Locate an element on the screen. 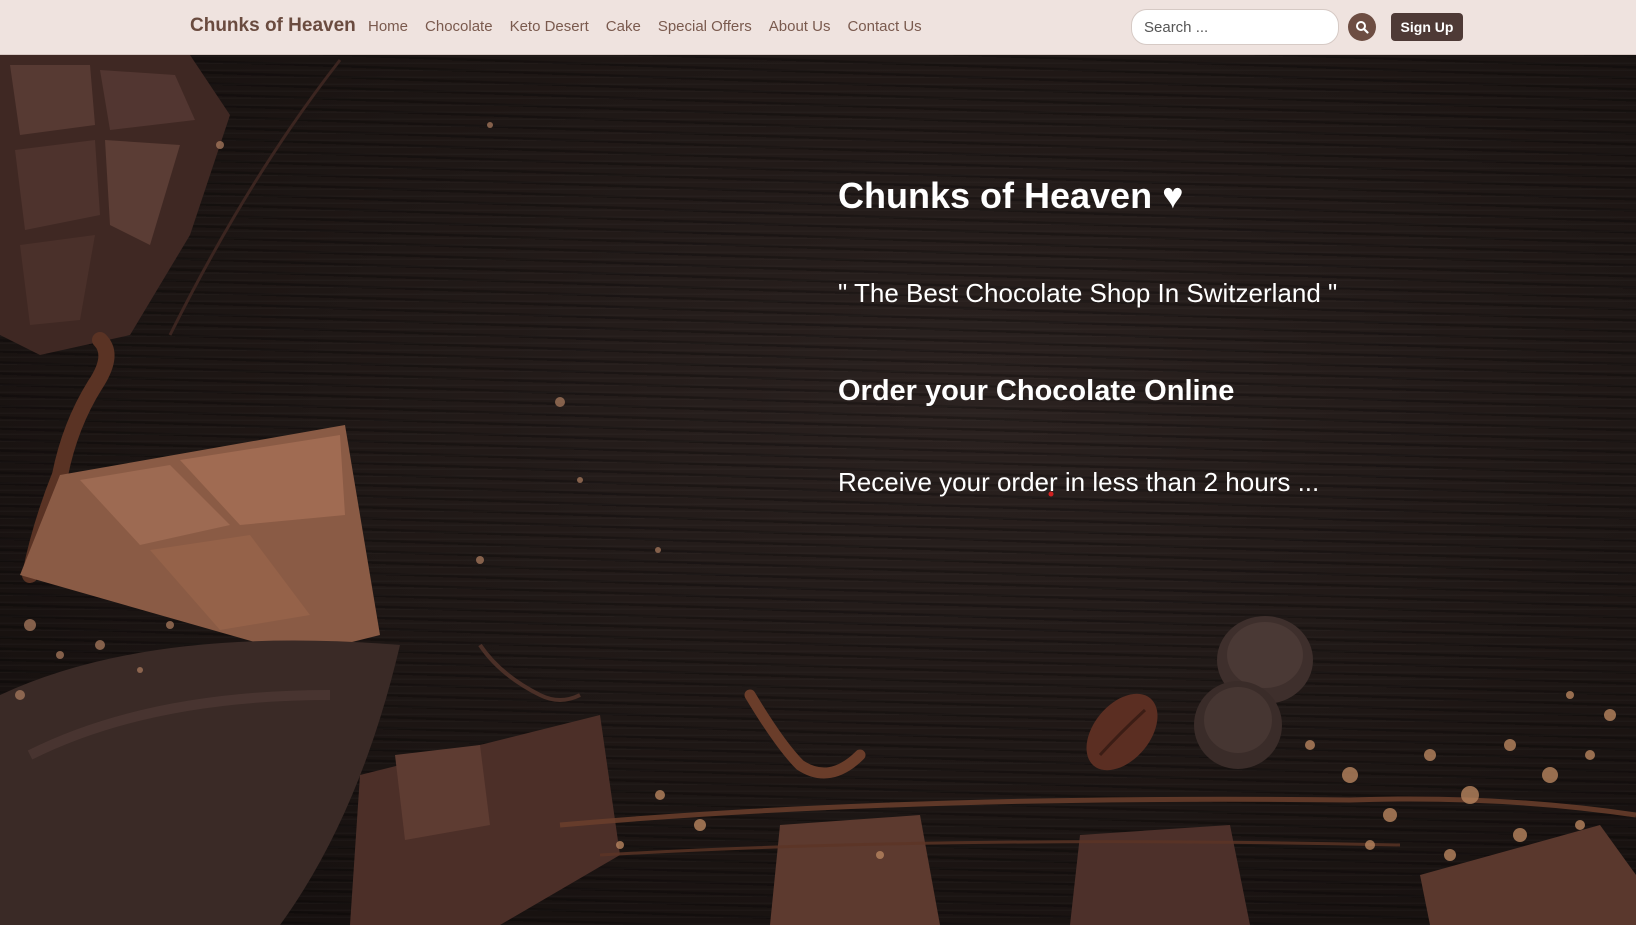 The height and width of the screenshot is (925, 1636). hero-order-heading: Order your Chocolate Online is located at coordinates (1036, 391).